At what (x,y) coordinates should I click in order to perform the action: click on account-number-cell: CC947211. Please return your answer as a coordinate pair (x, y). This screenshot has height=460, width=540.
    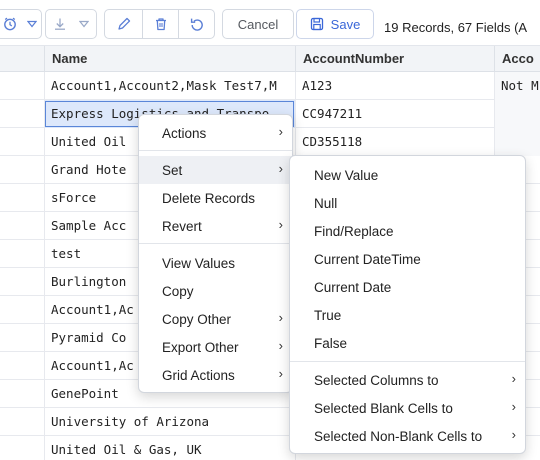
    Looking at the image, I should click on (394, 114).